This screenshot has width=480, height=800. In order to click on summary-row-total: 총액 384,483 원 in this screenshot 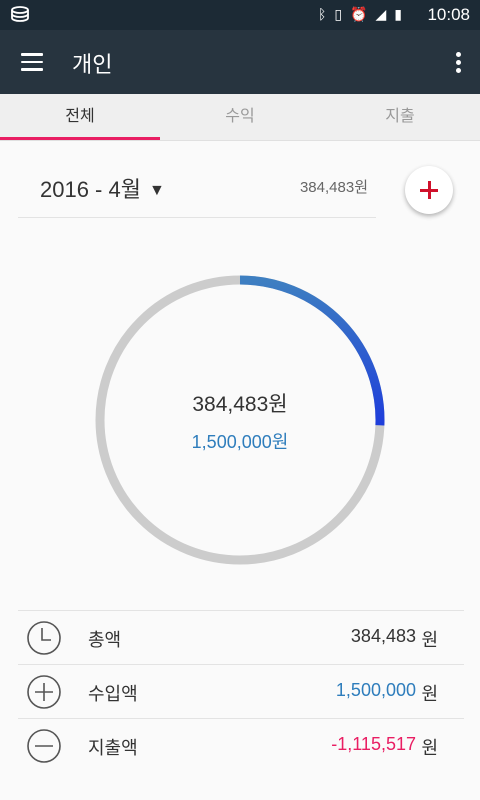, I will do `click(241, 637)`.